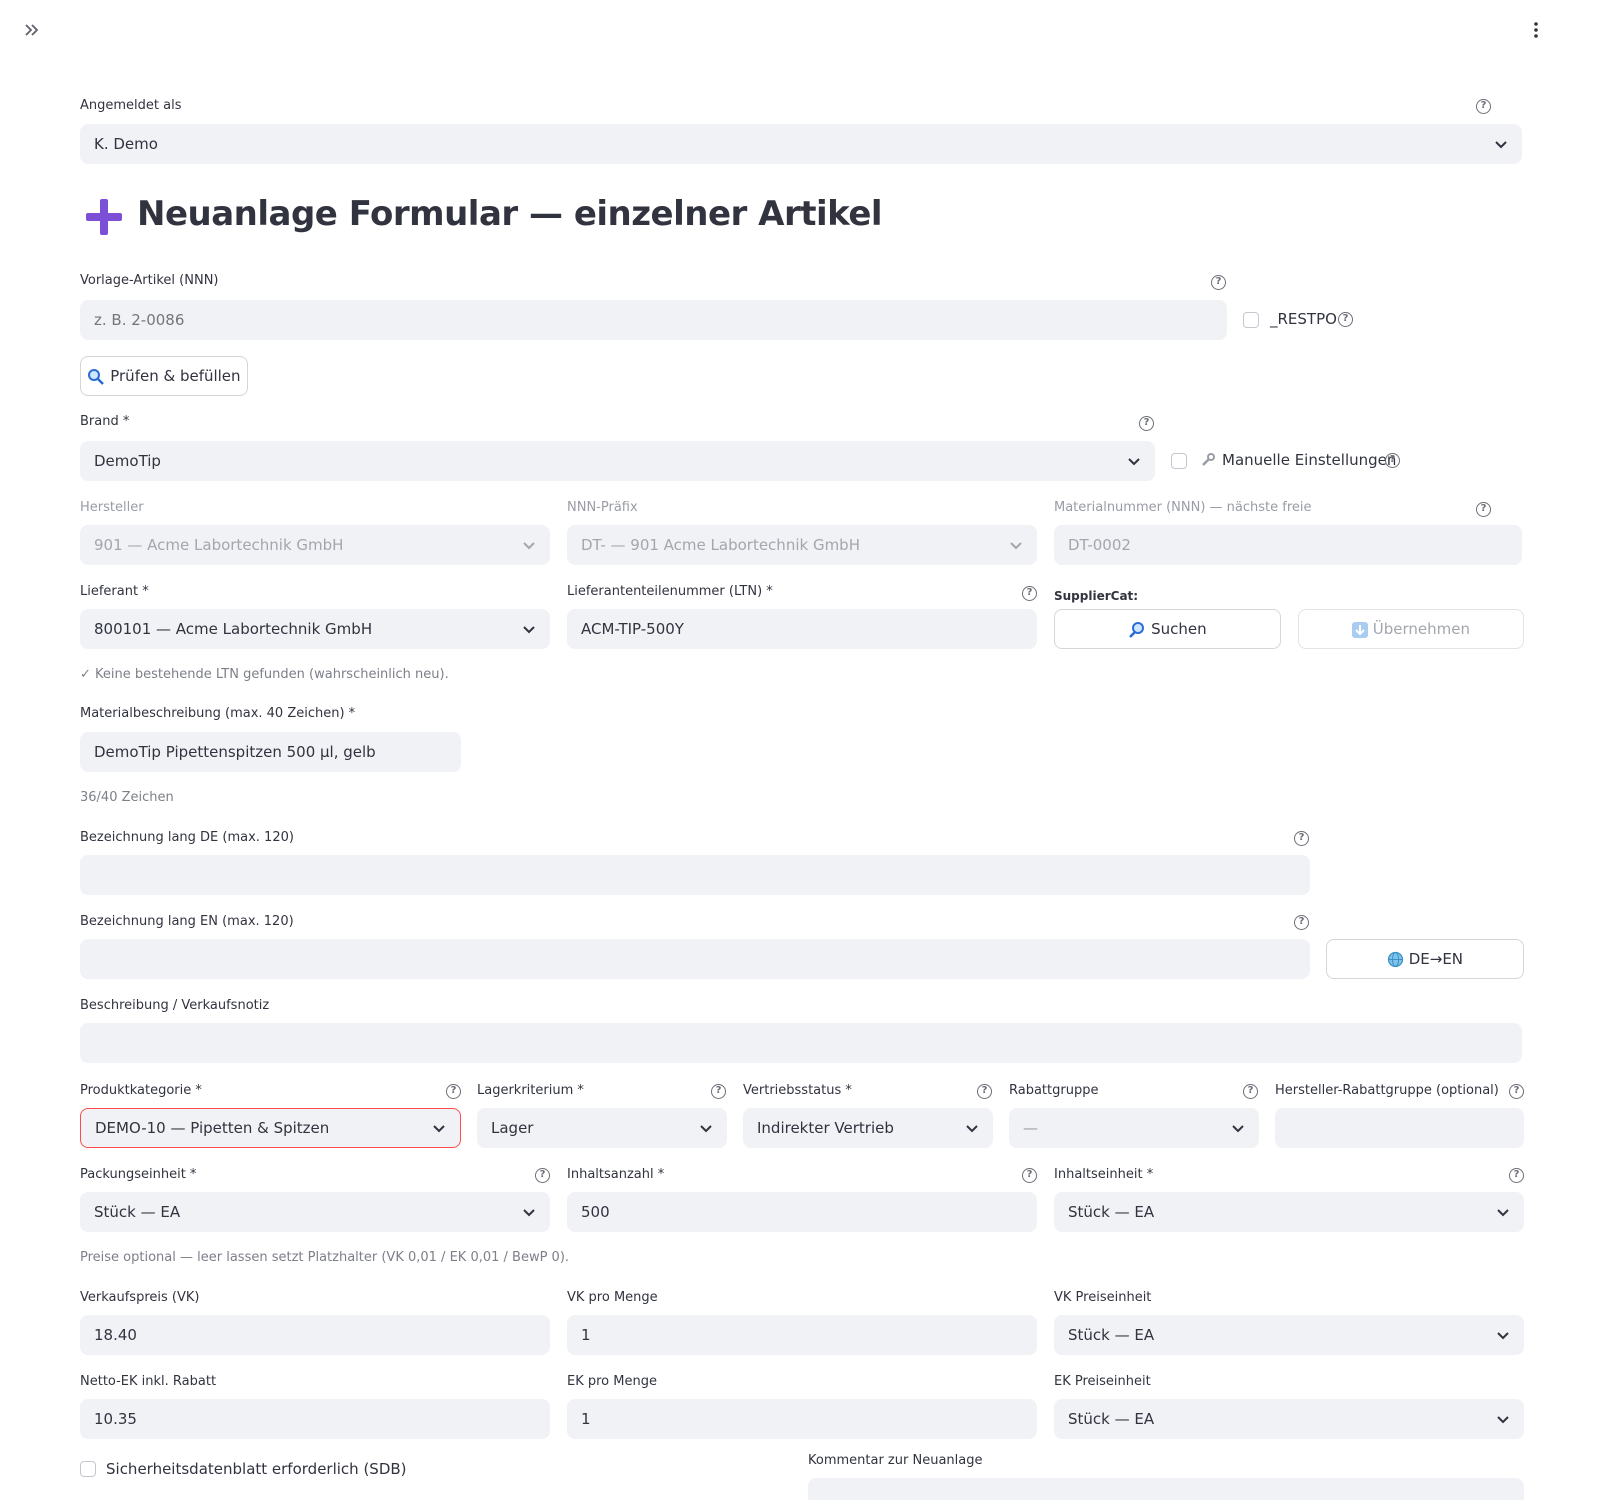  Describe the element at coordinates (138, 1174) in the screenshot. I see `packungseinheit-label: Packungseinheit *` at that location.